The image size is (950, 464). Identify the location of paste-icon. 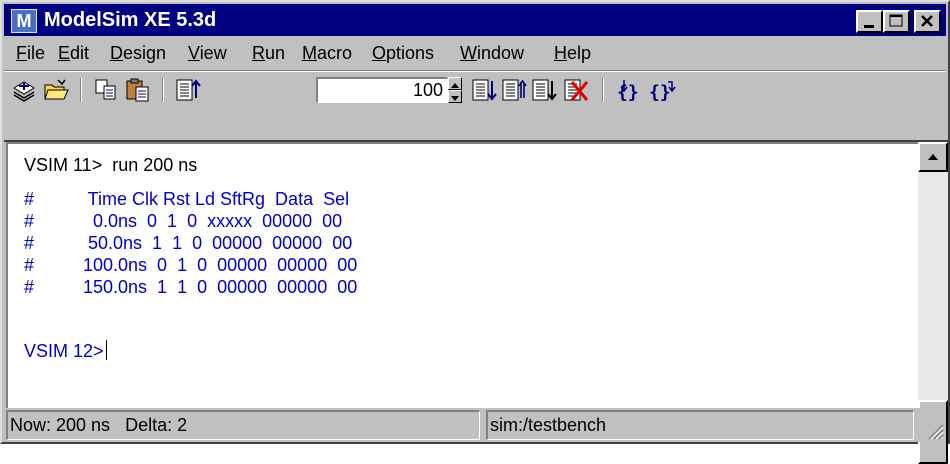
(137, 90).